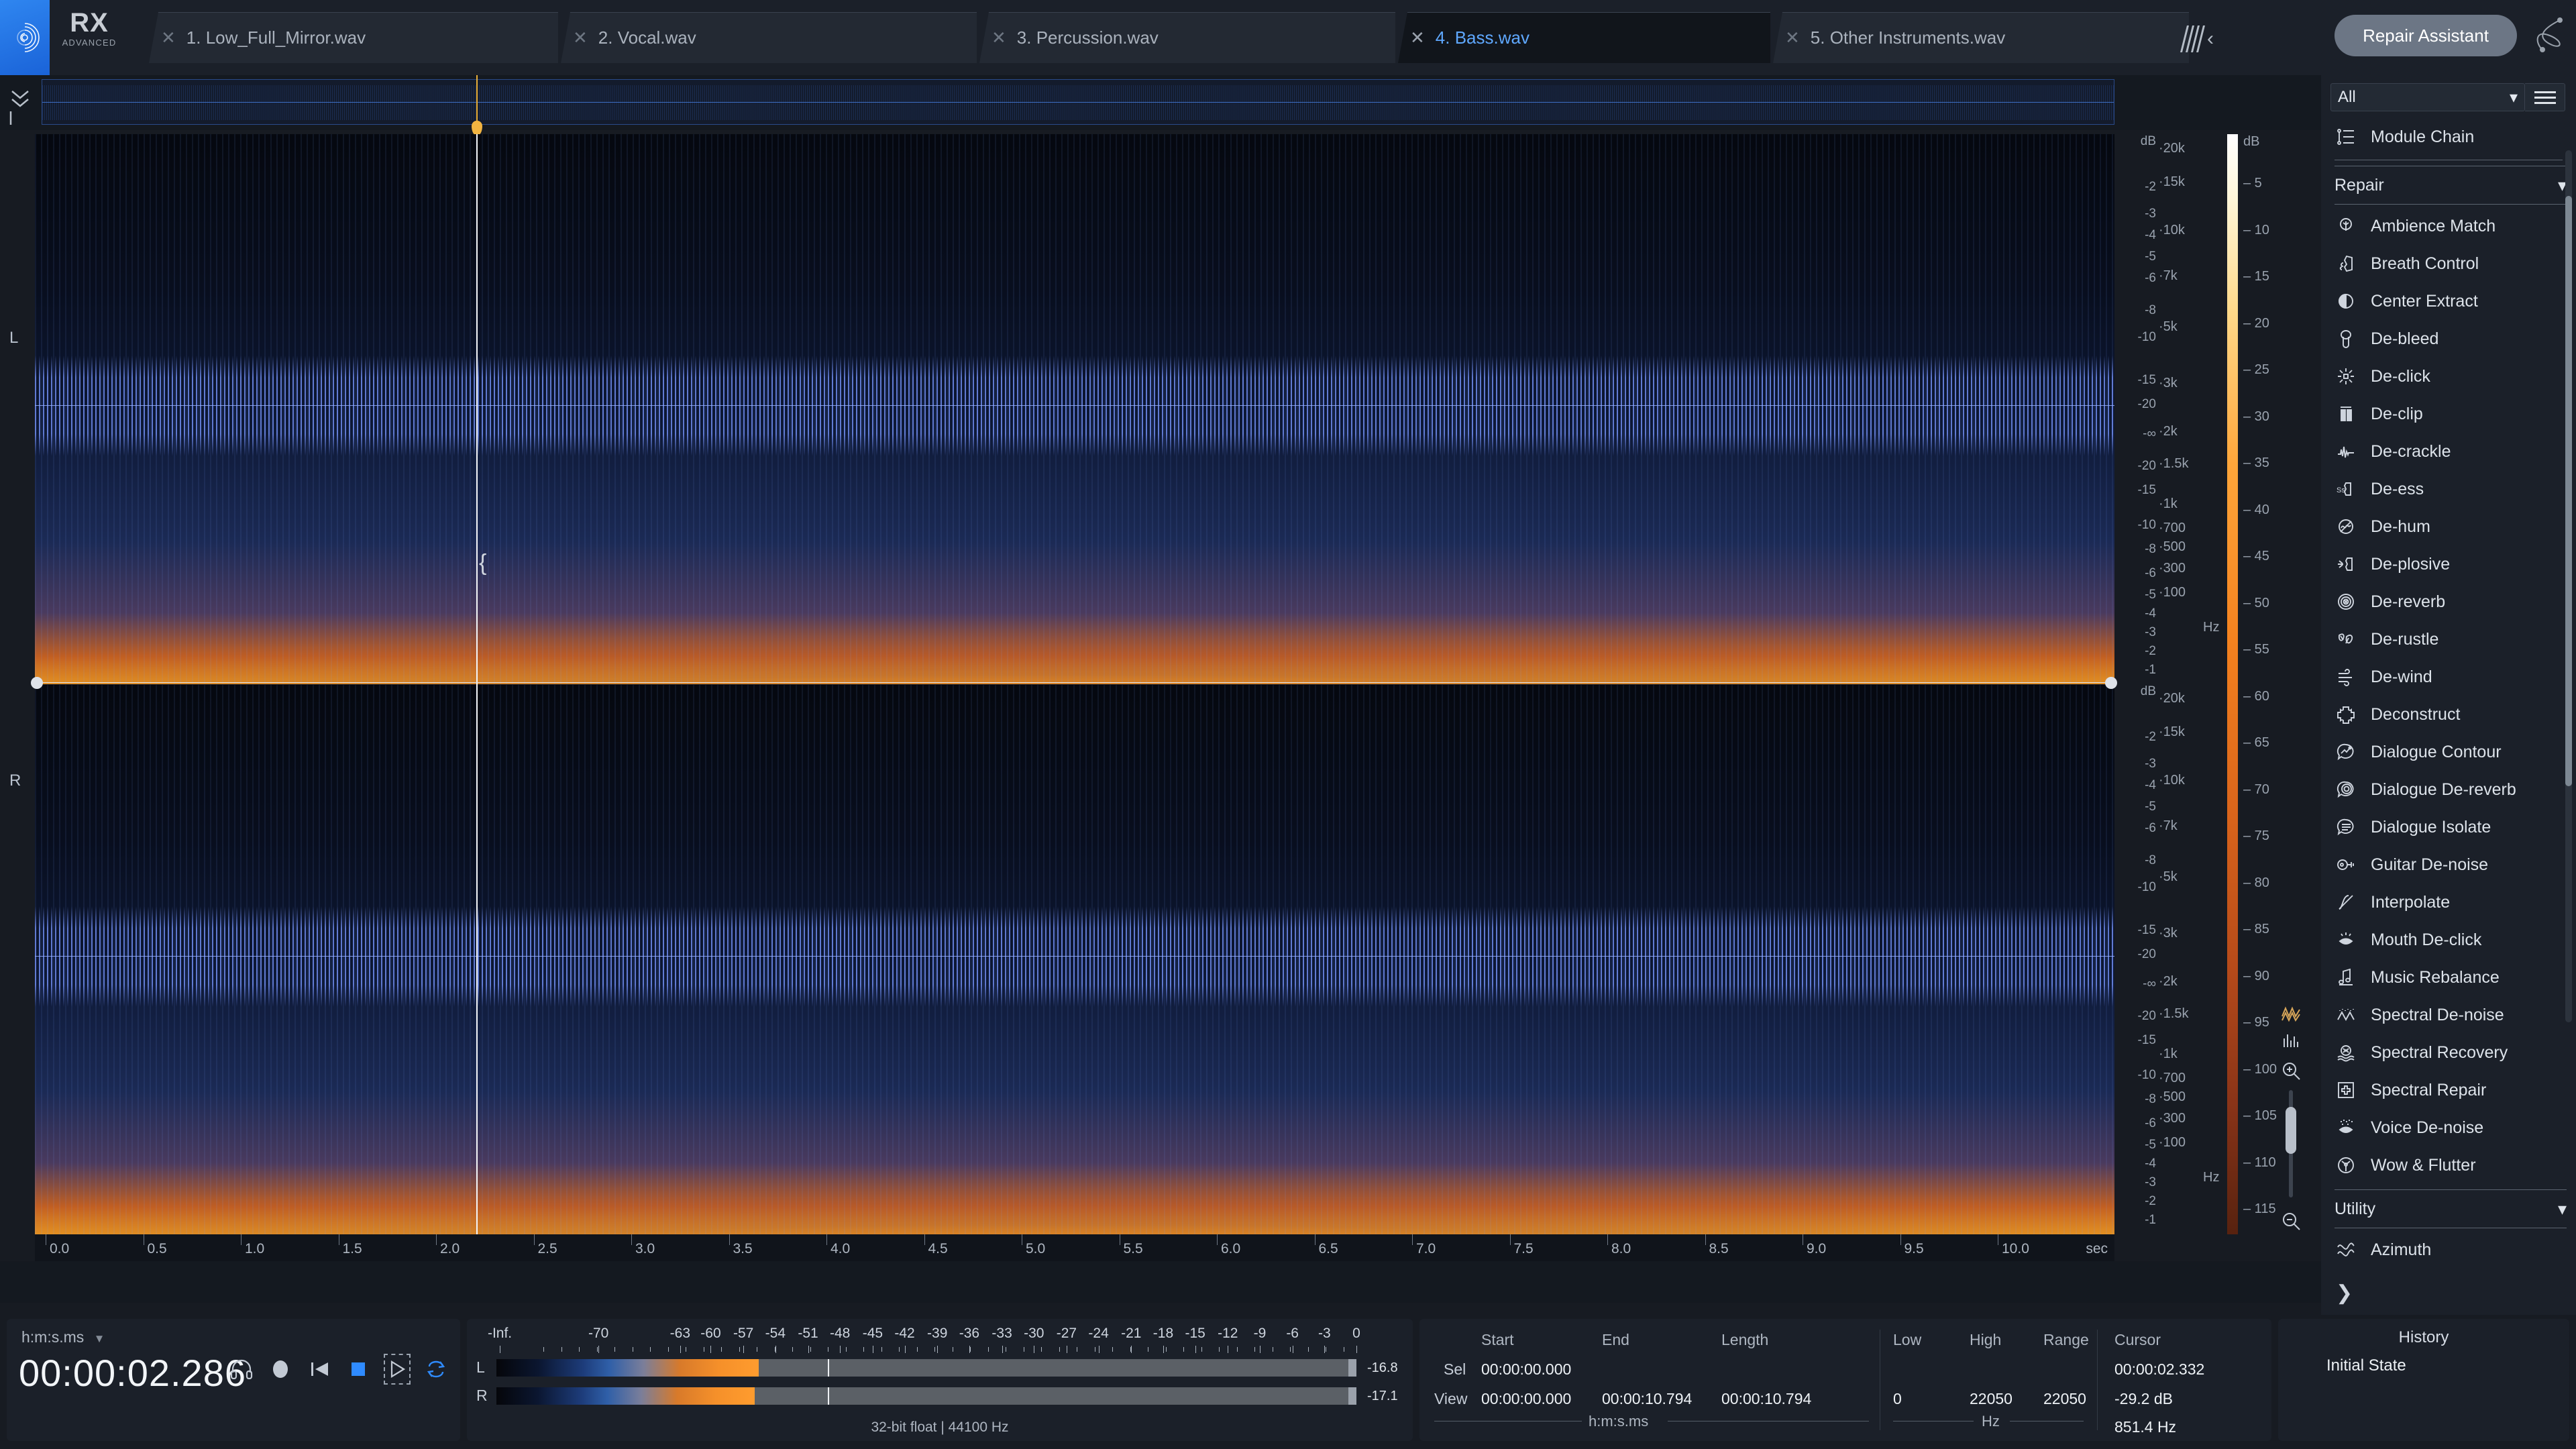 Image resolution: width=2576 pixels, height=1449 pixels. Describe the element at coordinates (1584, 37) in the screenshot. I see `file-tab-4: ✕ 4. Bass.wav` at that location.